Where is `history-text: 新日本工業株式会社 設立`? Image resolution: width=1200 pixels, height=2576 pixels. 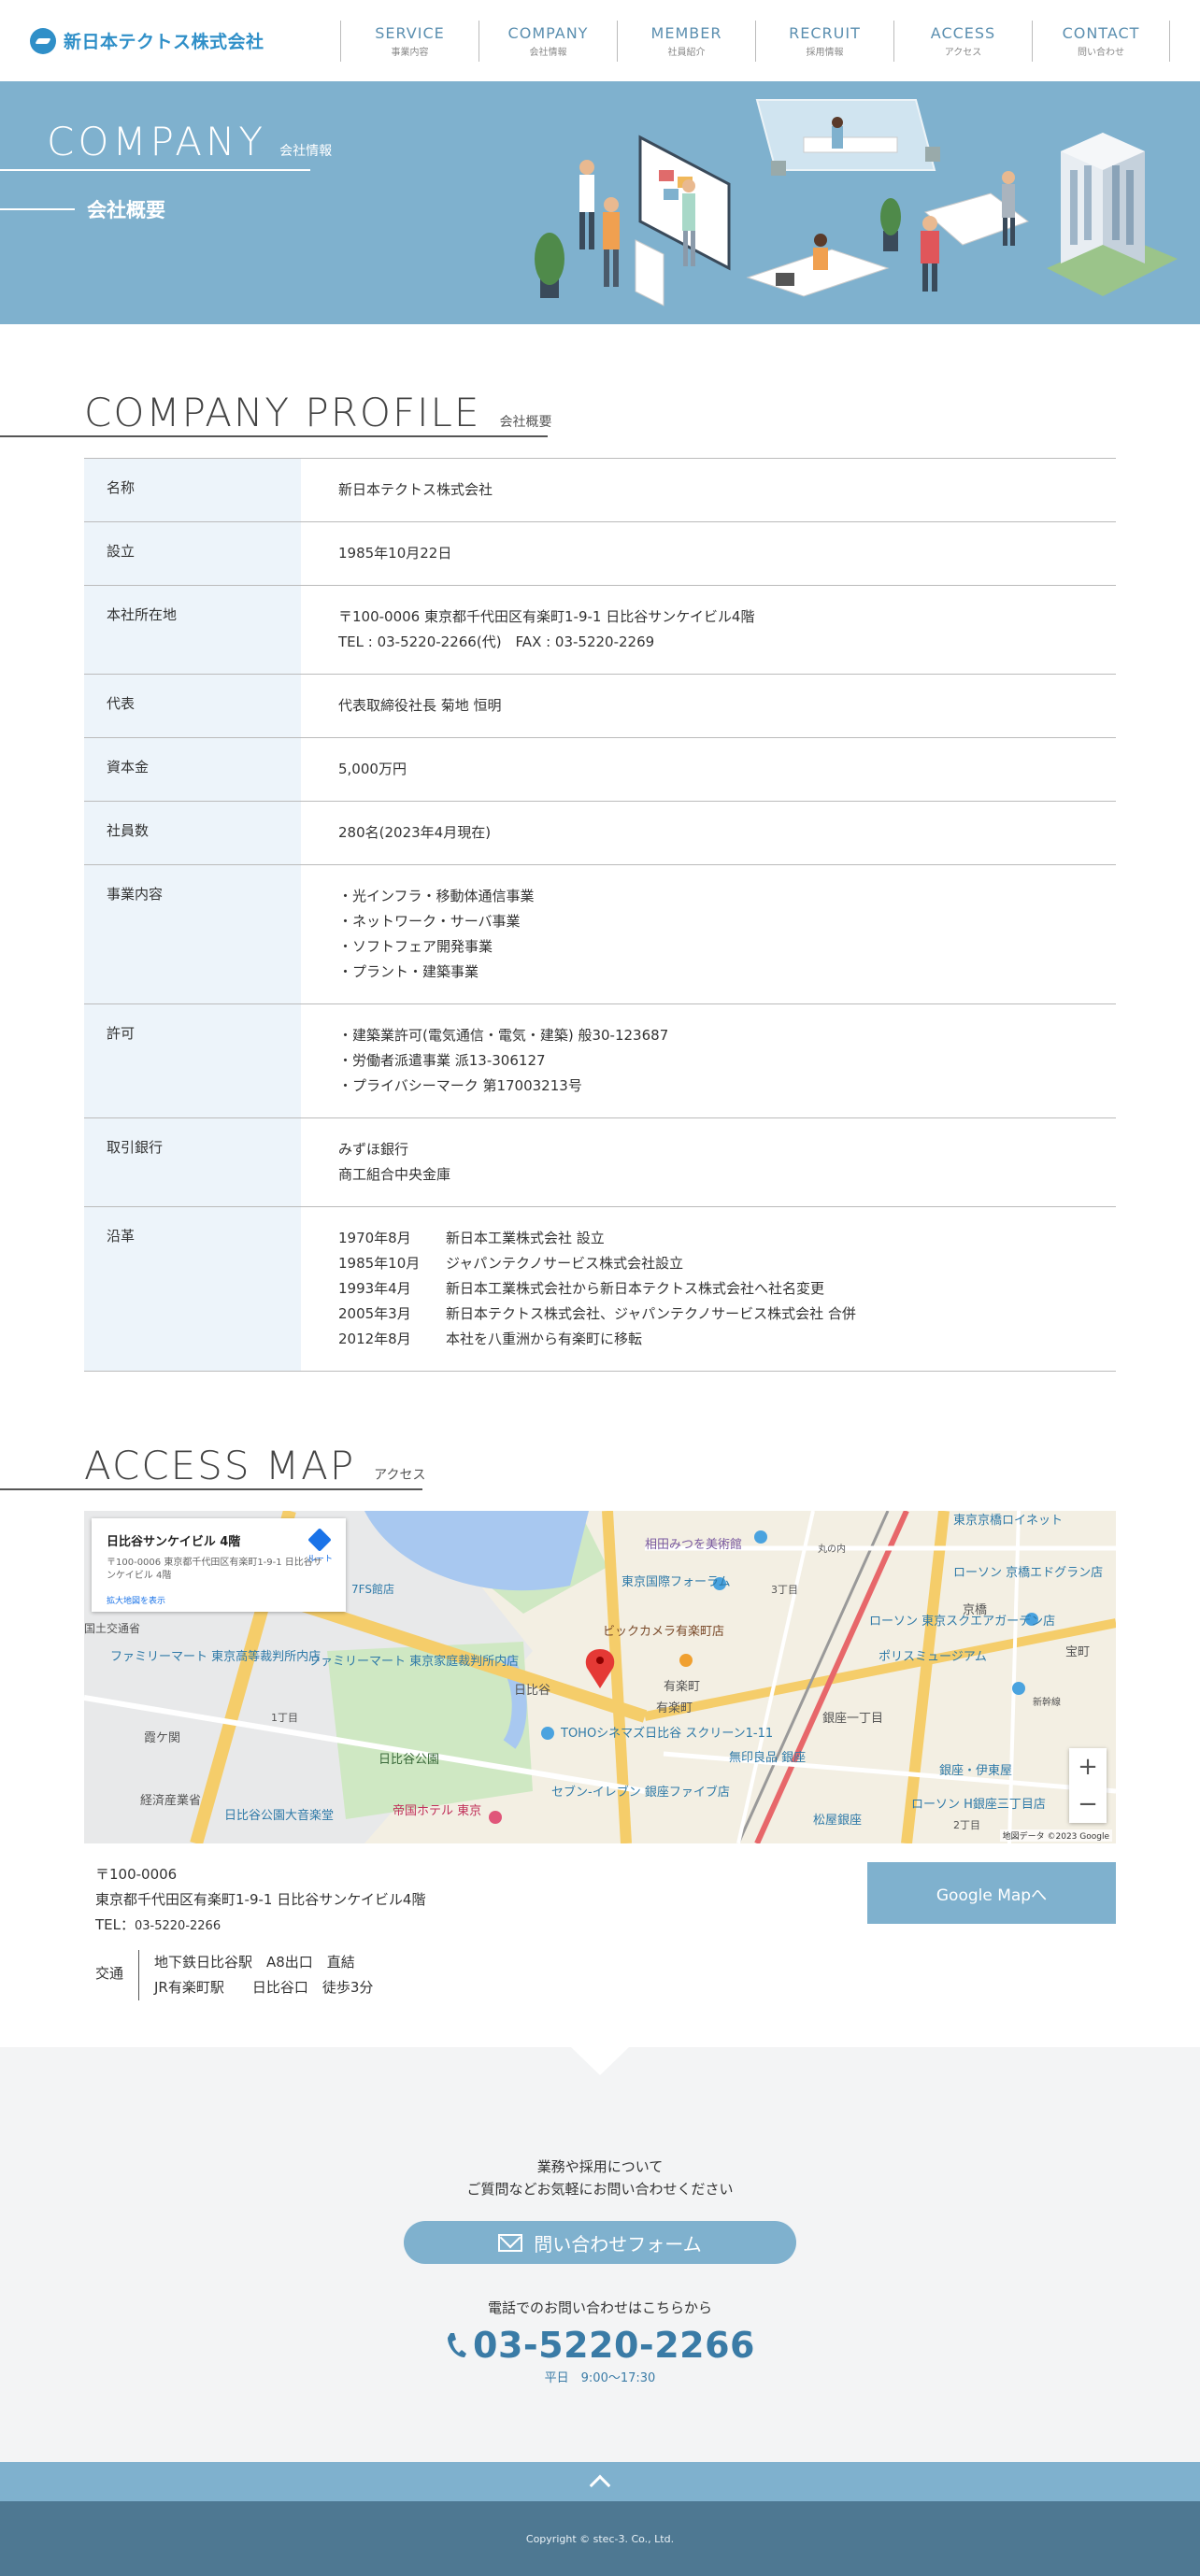 history-text: 新日本工業株式会社 設立 is located at coordinates (526, 1238).